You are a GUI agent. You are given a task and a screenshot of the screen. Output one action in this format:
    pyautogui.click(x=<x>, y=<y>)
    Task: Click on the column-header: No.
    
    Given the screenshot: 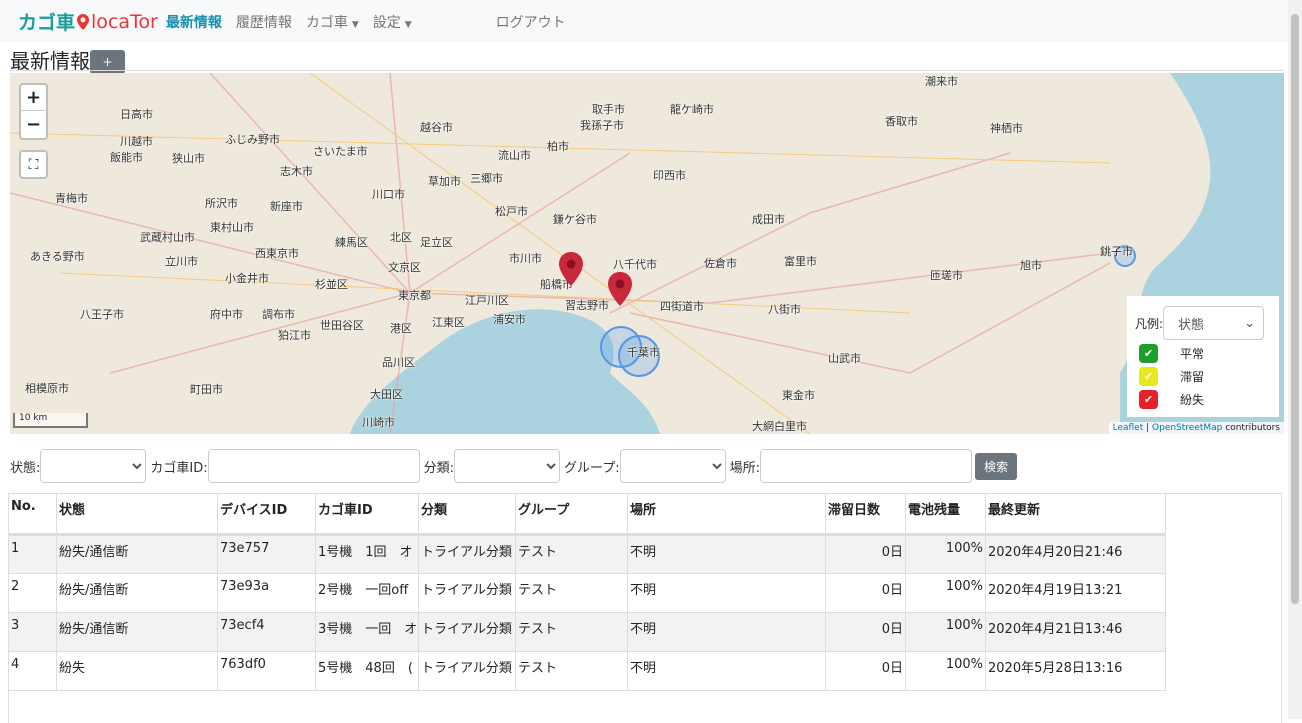 What is the action you would take?
    pyautogui.click(x=32, y=514)
    